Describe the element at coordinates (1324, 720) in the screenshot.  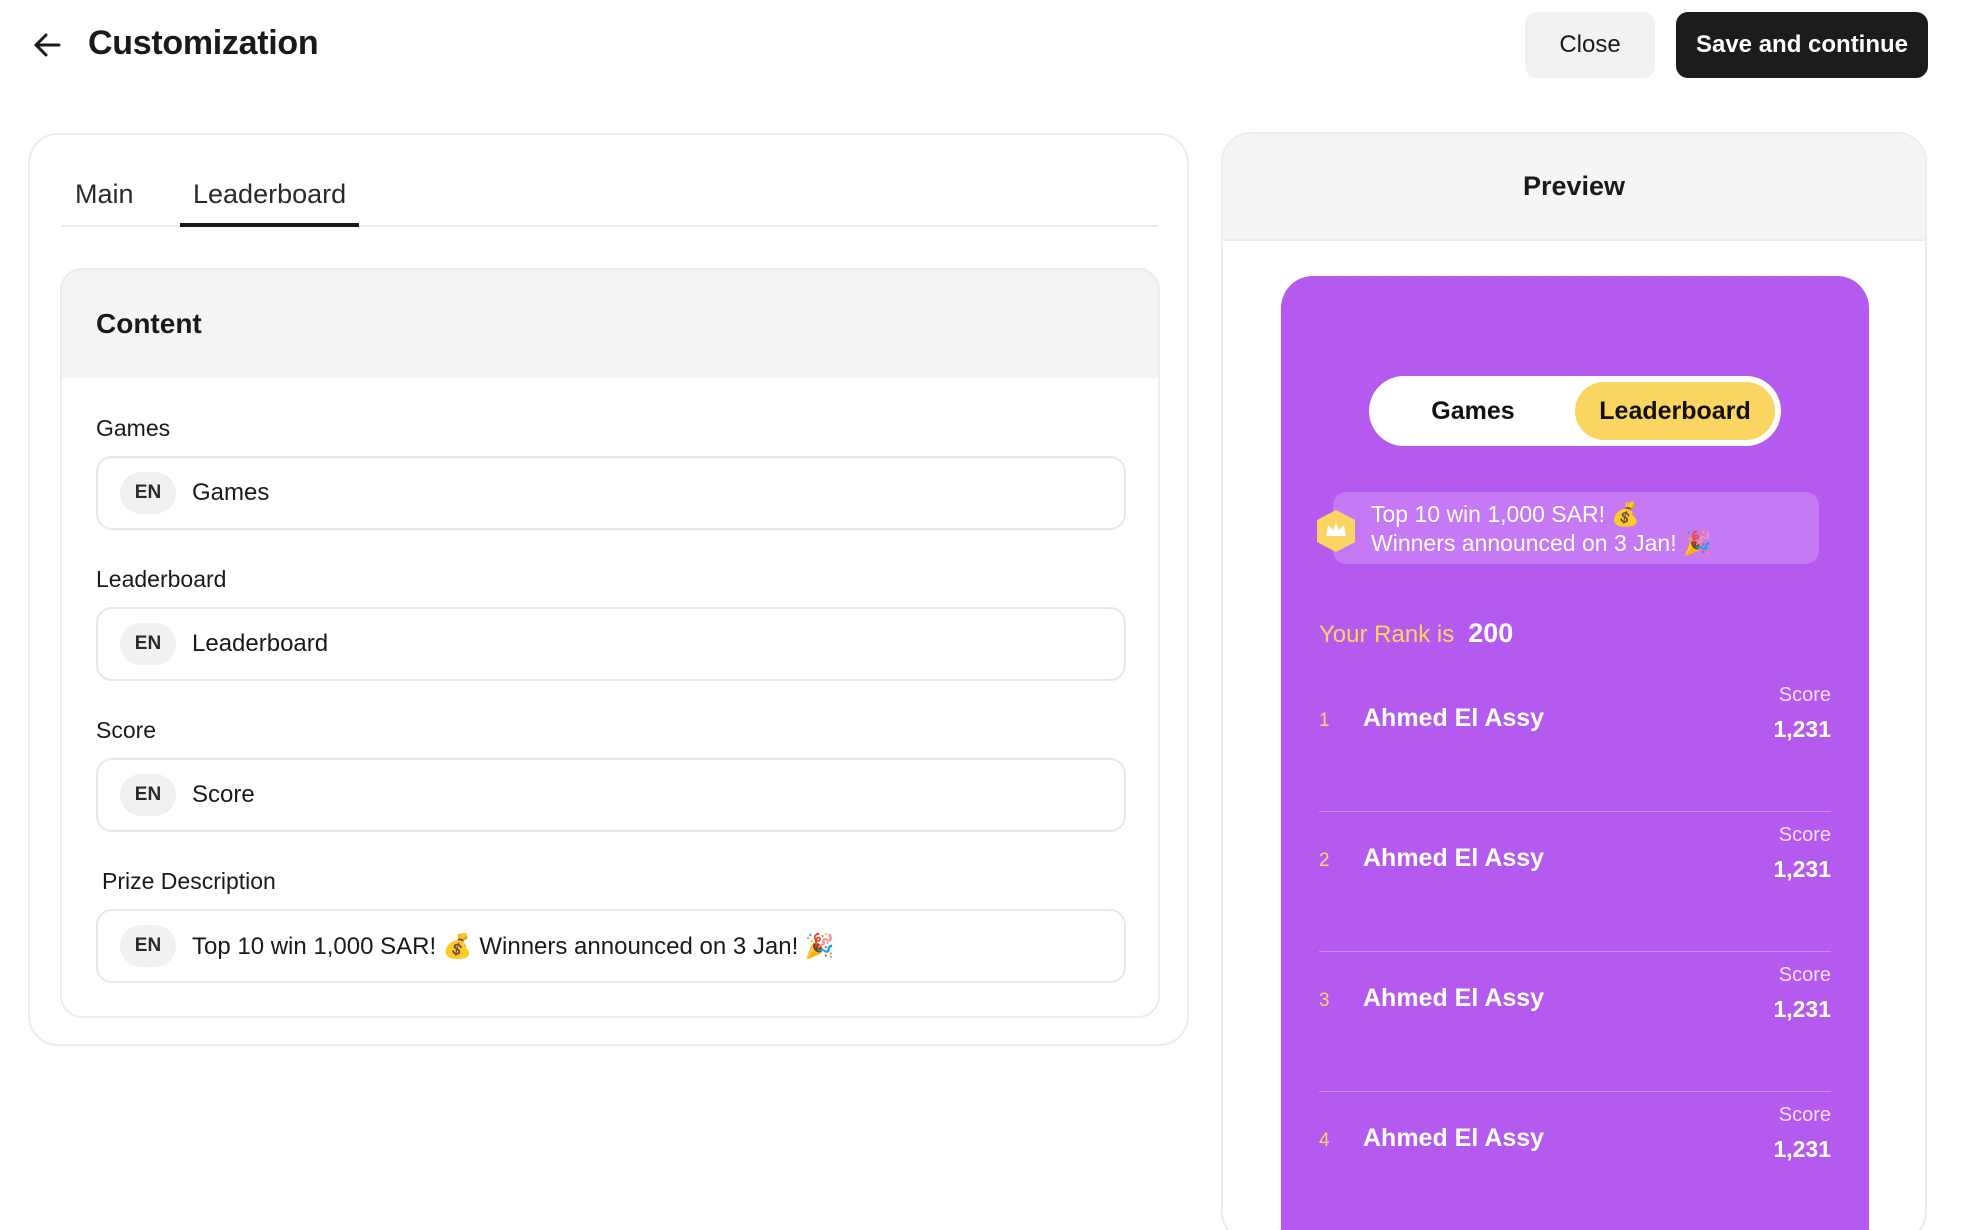
I see `row-position: 1` at that location.